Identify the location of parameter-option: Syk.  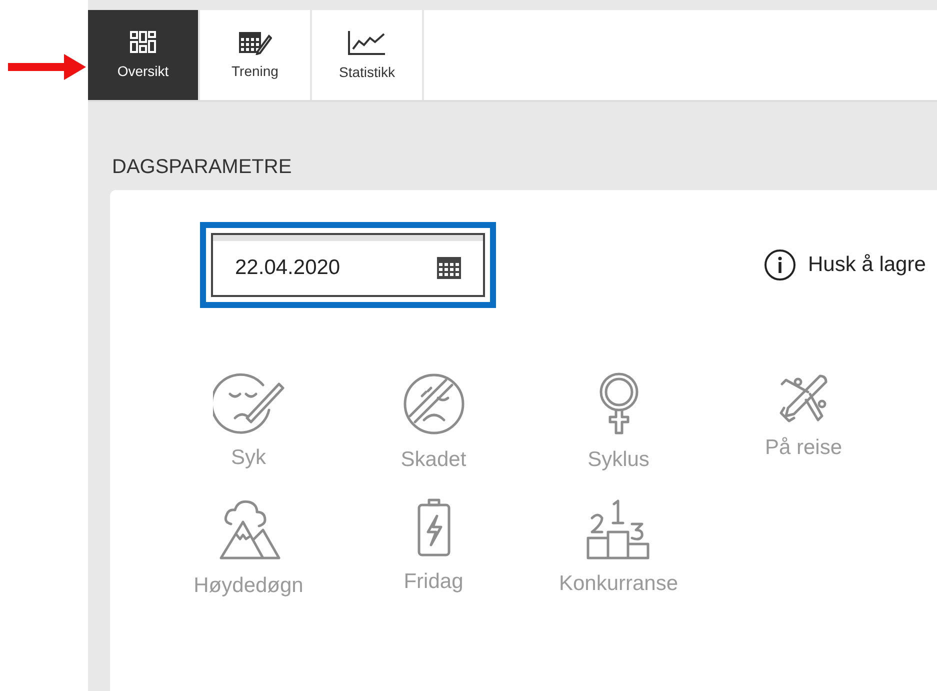
(248, 422).